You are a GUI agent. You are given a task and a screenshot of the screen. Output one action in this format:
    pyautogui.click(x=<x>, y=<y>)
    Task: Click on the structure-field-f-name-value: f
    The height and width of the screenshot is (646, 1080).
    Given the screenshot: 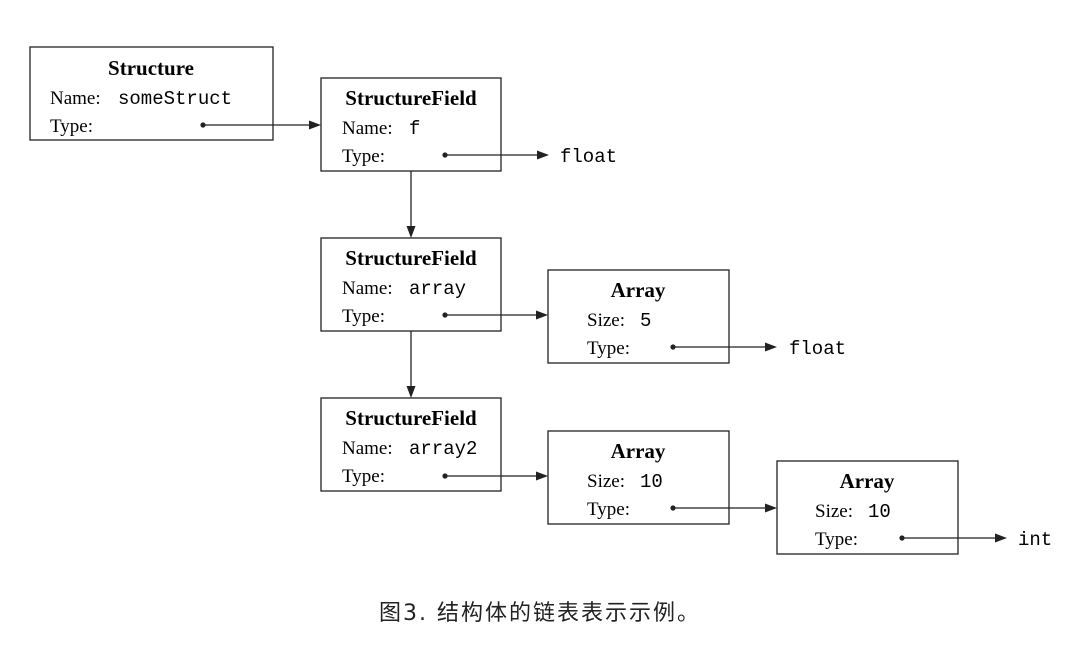 What is the action you would take?
    pyautogui.click(x=414, y=129)
    